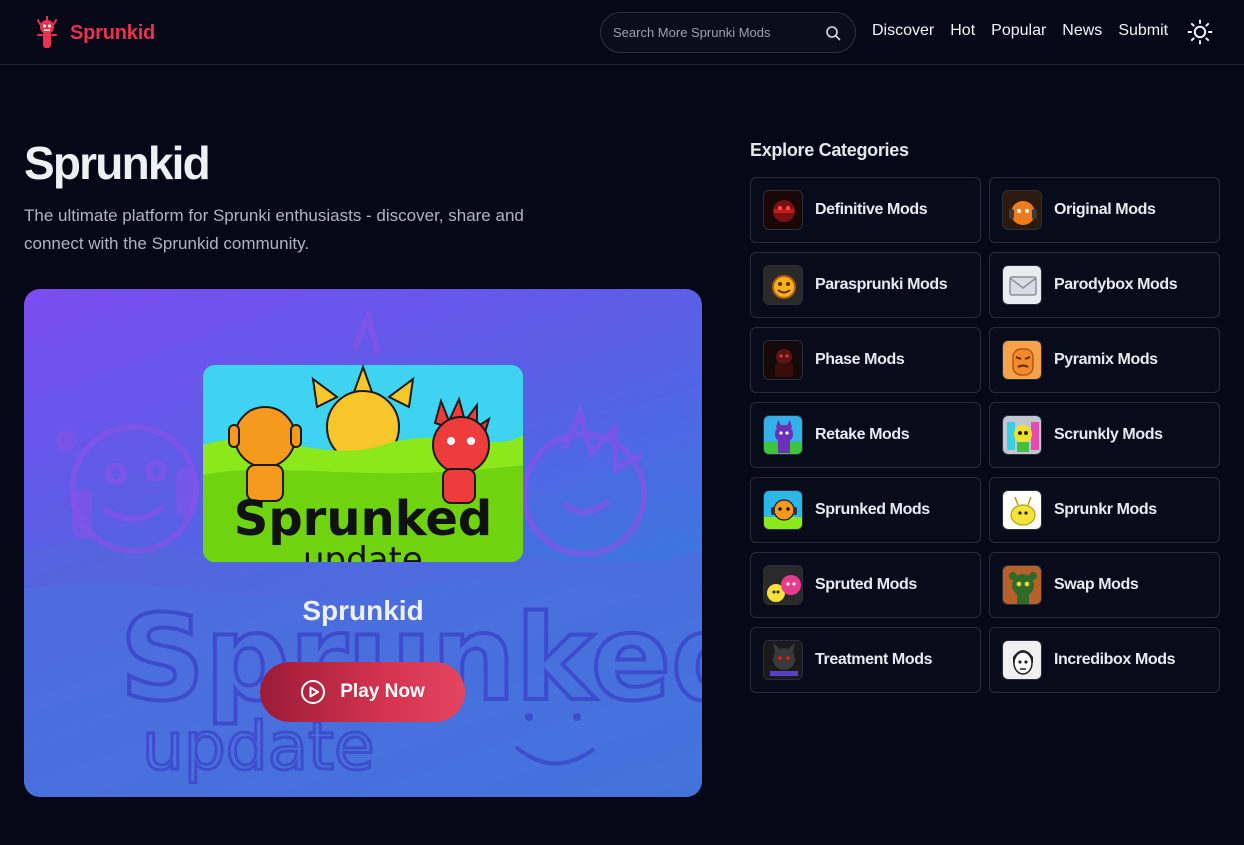  Describe the element at coordinates (363, 610) in the screenshot. I see `game-title: Sprunkid` at that location.